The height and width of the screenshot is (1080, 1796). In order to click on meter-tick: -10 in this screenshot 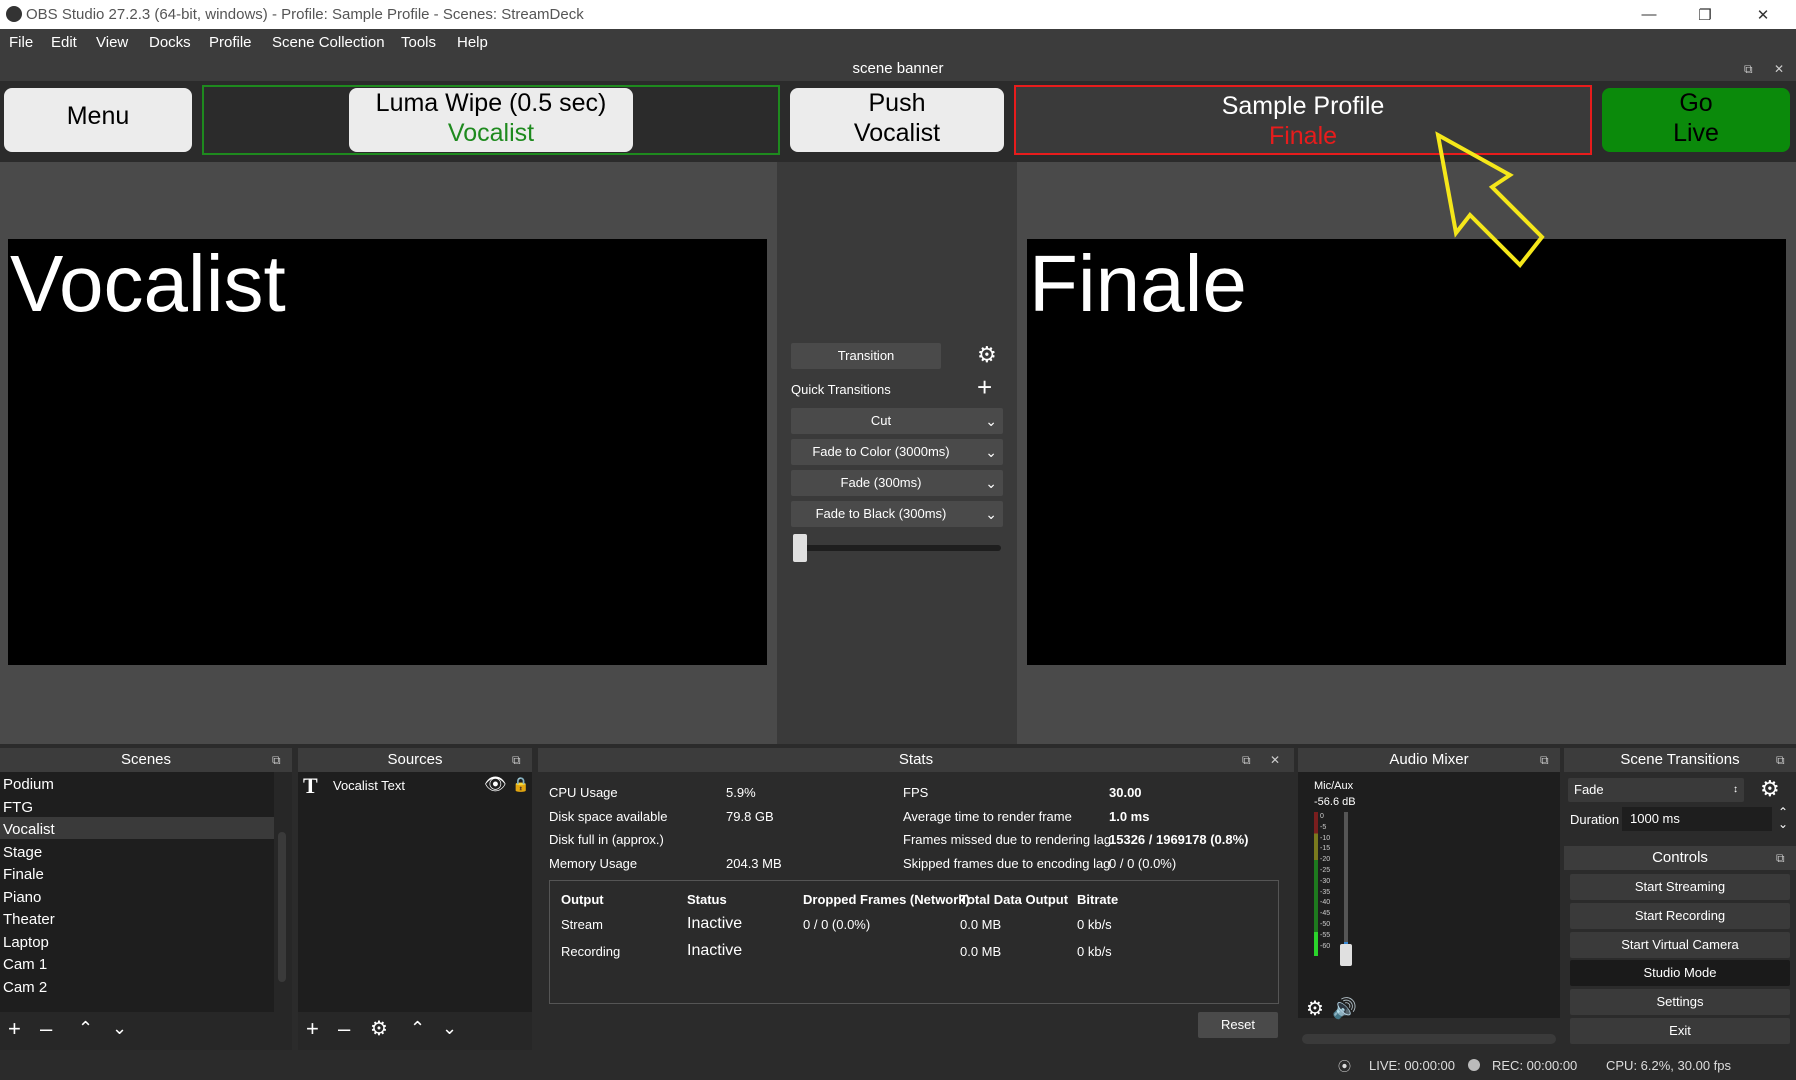, I will do `click(1325, 838)`.